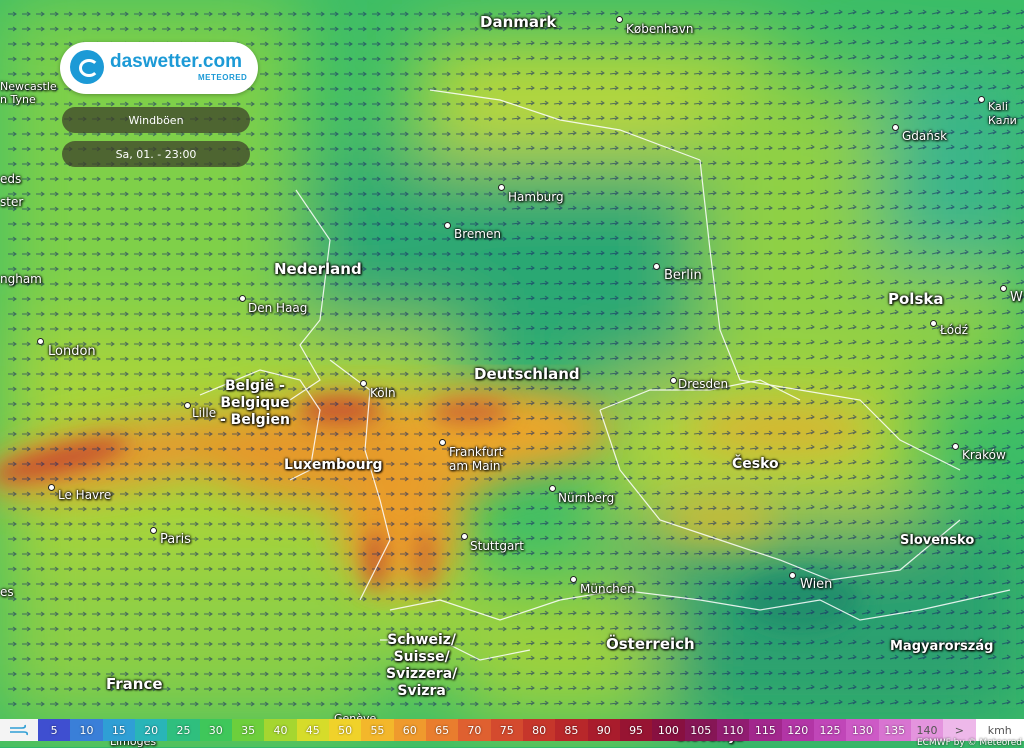 The image size is (1024, 748). I want to click on city-label-ngham: ngham, so click(21, 279).